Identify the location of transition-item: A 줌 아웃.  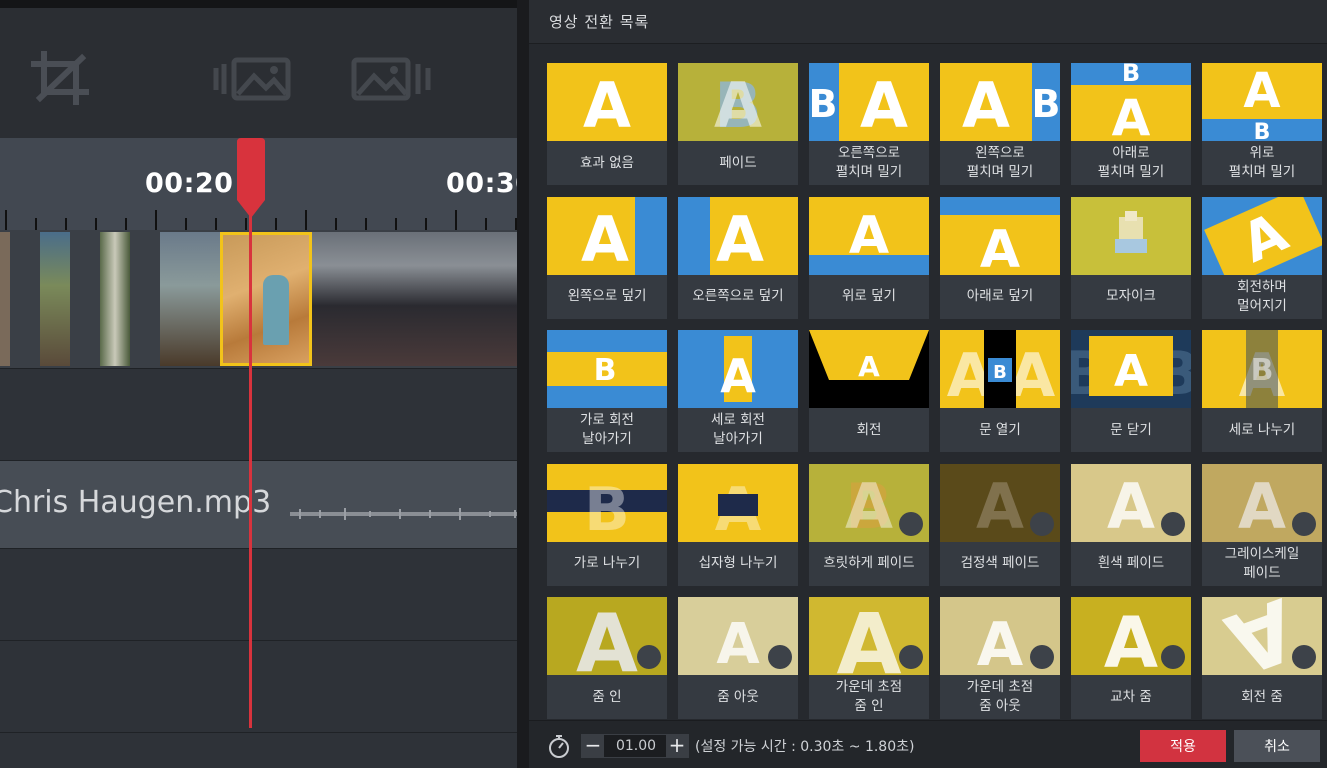
(738, 658).